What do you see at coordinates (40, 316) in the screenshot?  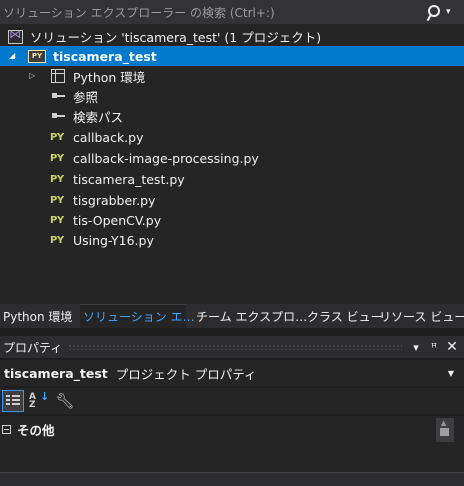 I see `tab-python-environments: Python 環境` at bounding box center [40, 316].